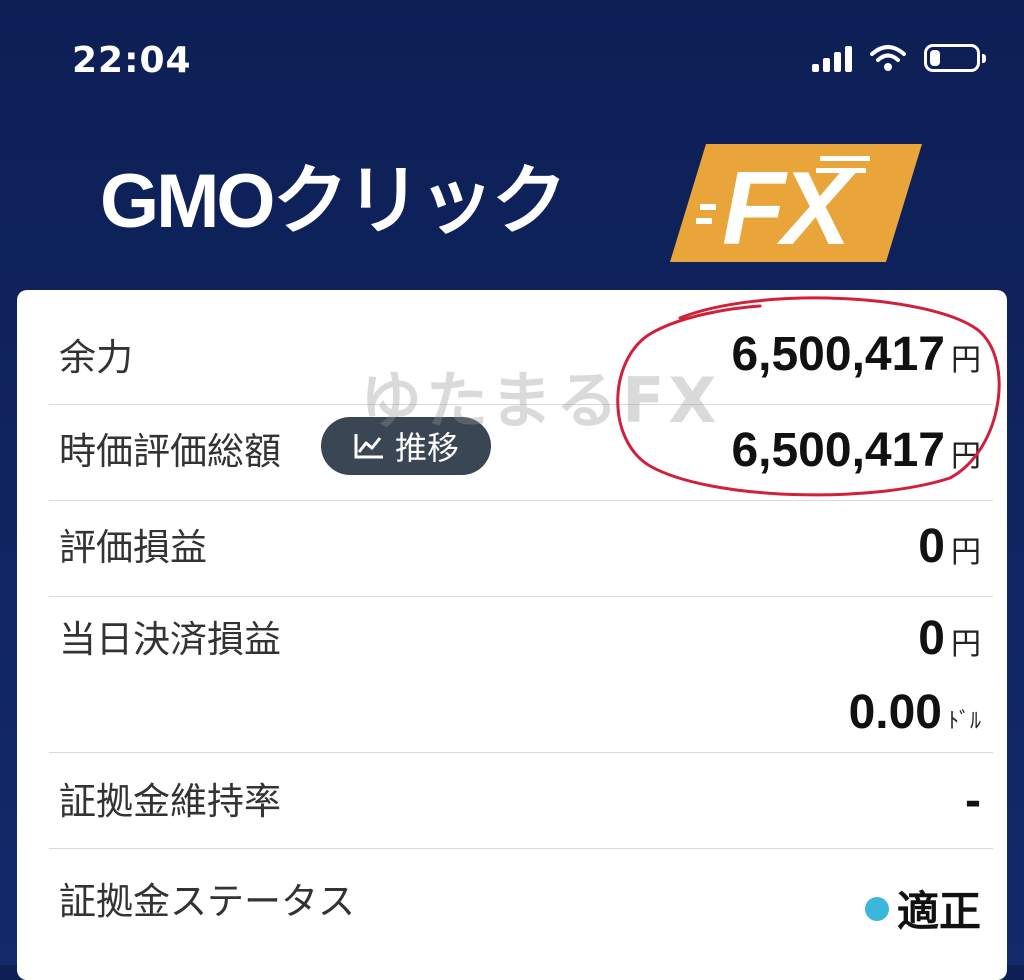  Describe the element at coordinates (96, 357) in the screenshot. I see `row-label: 余力` at that location.